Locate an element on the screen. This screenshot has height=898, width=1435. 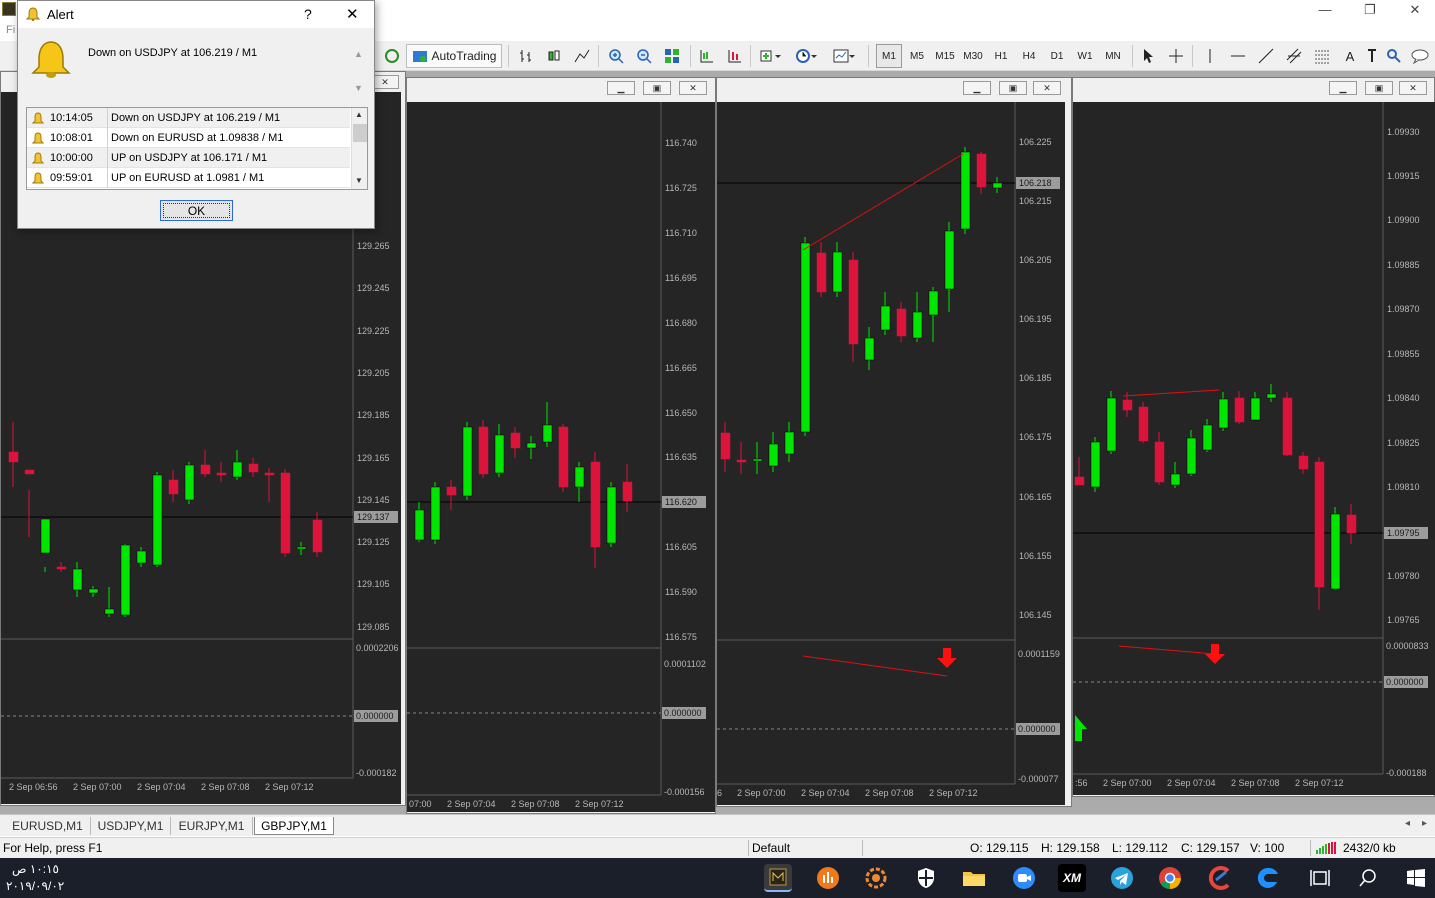
signal-icon is located at coordinates (392, 56).